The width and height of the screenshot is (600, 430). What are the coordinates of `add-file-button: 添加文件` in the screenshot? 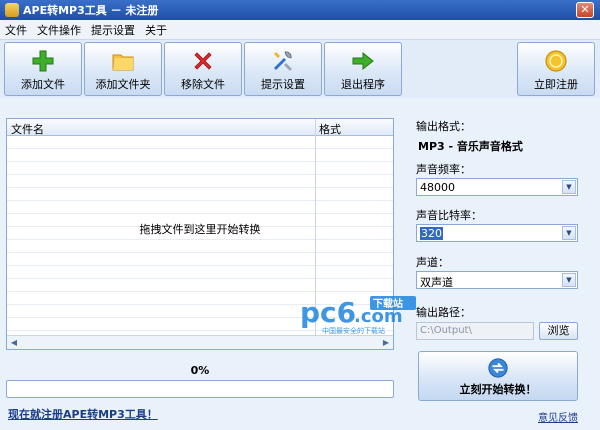 It's located at (43, 69).